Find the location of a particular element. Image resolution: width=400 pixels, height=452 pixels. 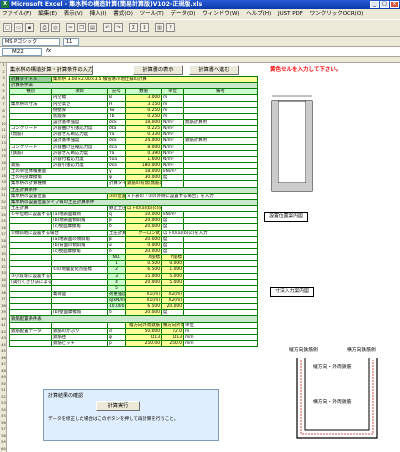

row-number: 30 is located at coordinates (3, 253).